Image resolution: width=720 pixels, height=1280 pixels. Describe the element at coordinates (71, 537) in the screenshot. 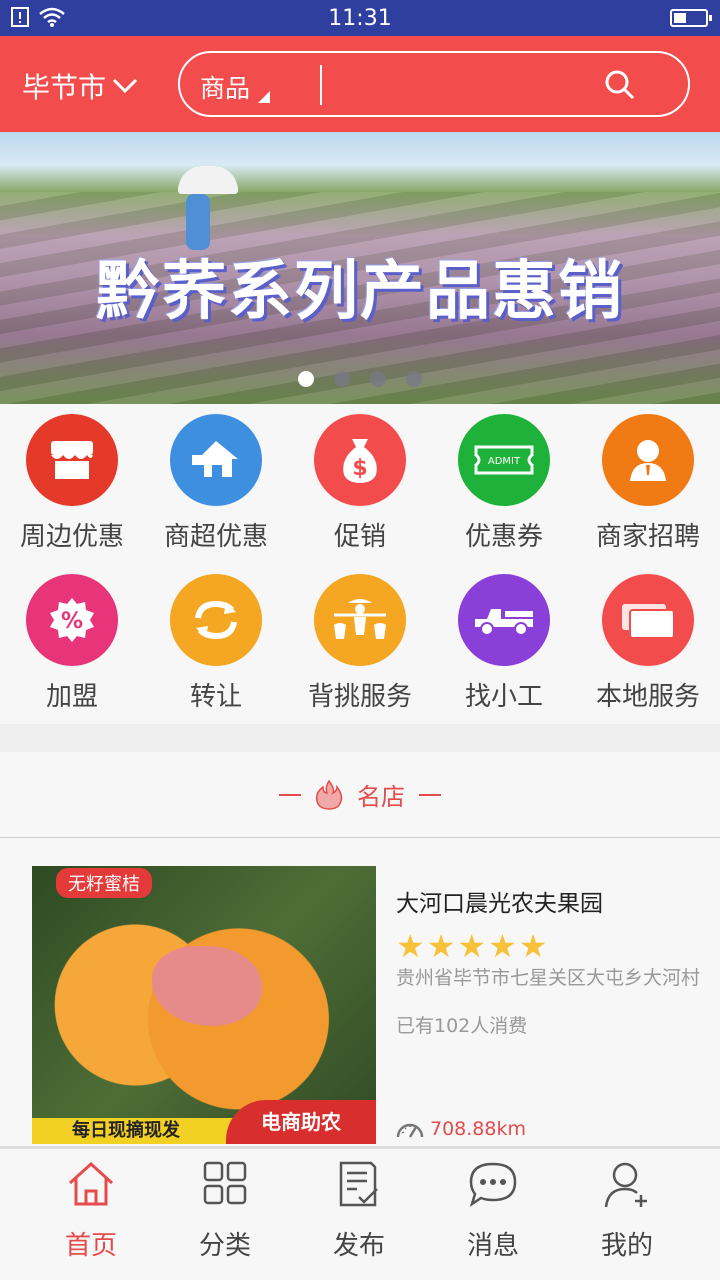

I see `category-label: 周边优惠` at that location.